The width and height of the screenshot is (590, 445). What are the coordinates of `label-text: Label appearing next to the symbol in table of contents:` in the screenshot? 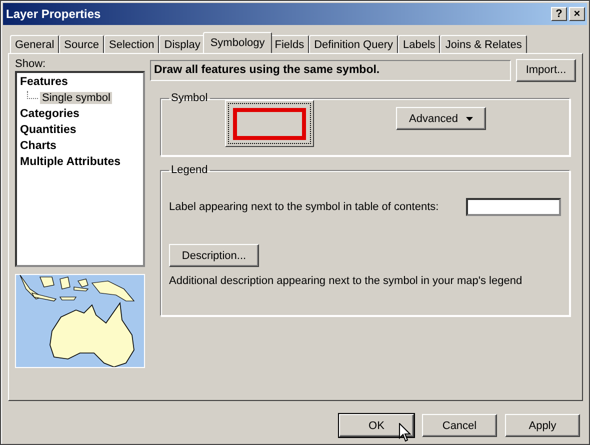 It's located at (304, 207).